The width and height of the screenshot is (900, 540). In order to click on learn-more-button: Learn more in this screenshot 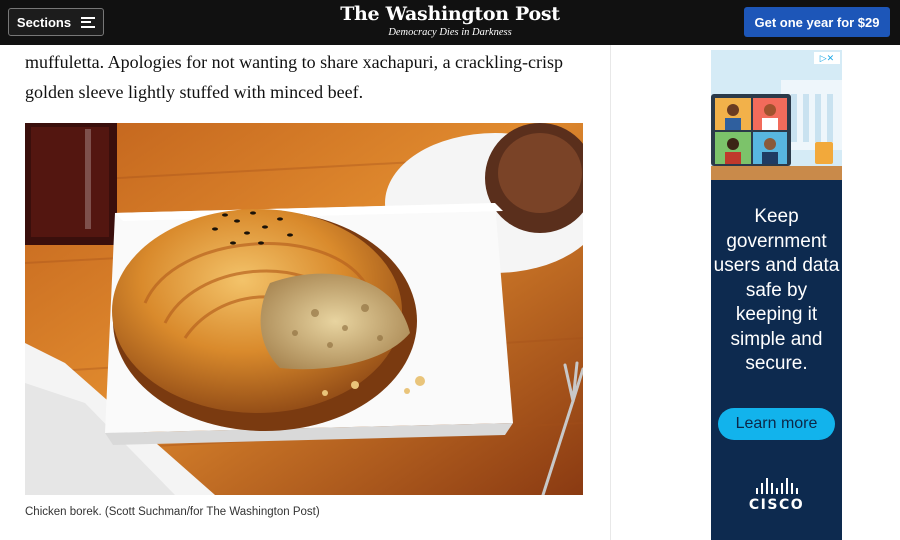, I will do `click(776, 424)`.